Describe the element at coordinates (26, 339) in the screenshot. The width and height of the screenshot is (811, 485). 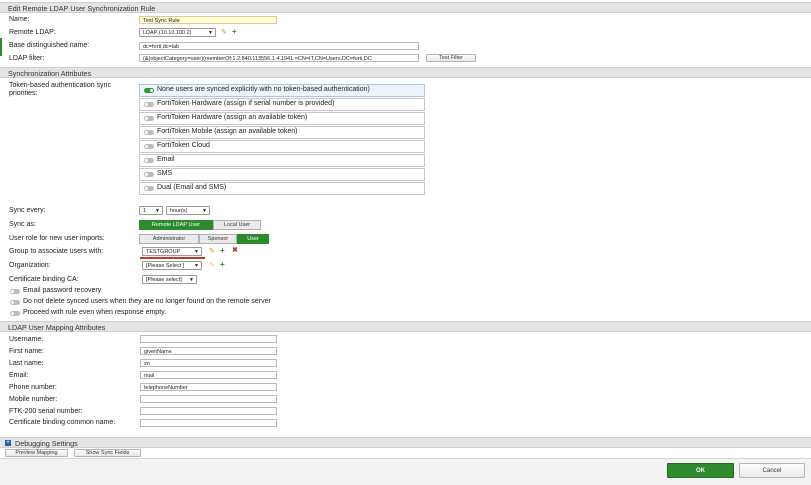
I see `mapping-label-username: Username:` at that location.